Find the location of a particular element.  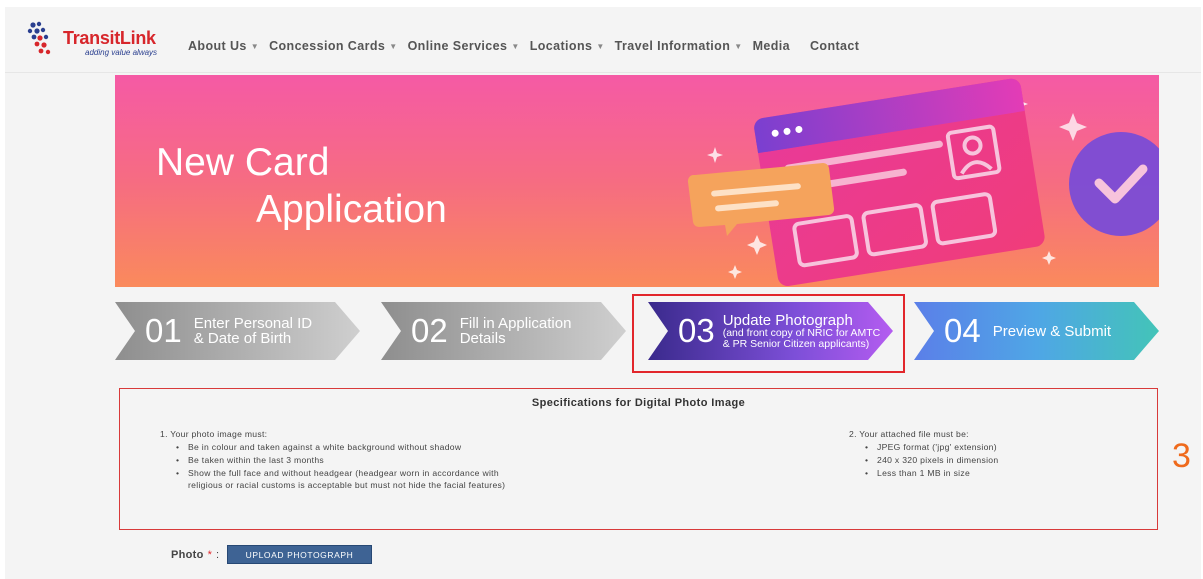

spec-col2-heading: 2. Your attached file must be: is located at coordinates (909, 434).